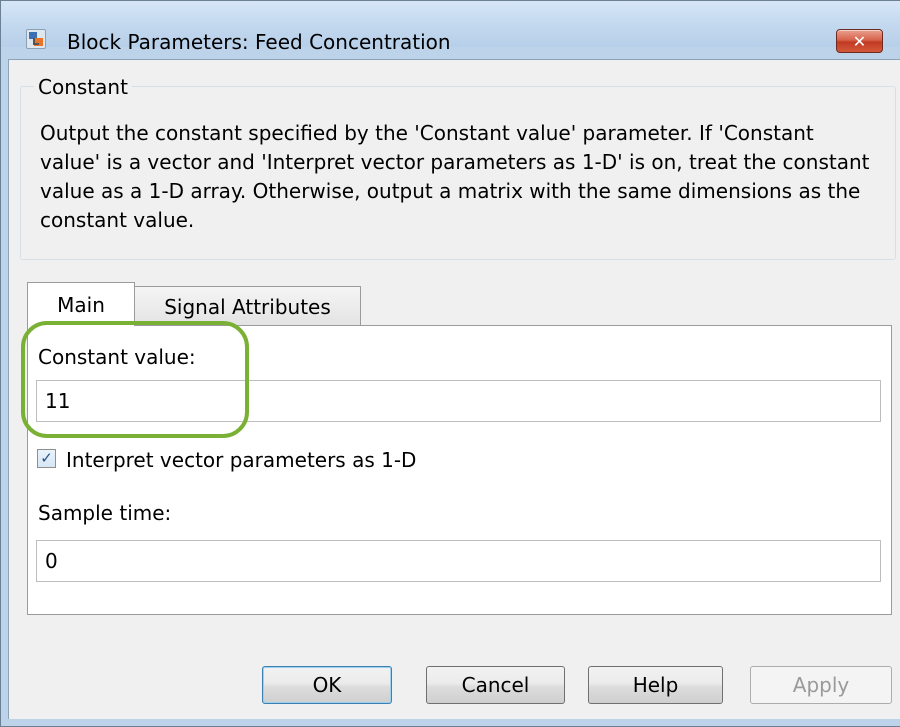 The image size is (900, 727). What do you see at coordinates (821, 685) in the screenshot?
I see `apply-button: Apply` at bounding box center [821, 685].